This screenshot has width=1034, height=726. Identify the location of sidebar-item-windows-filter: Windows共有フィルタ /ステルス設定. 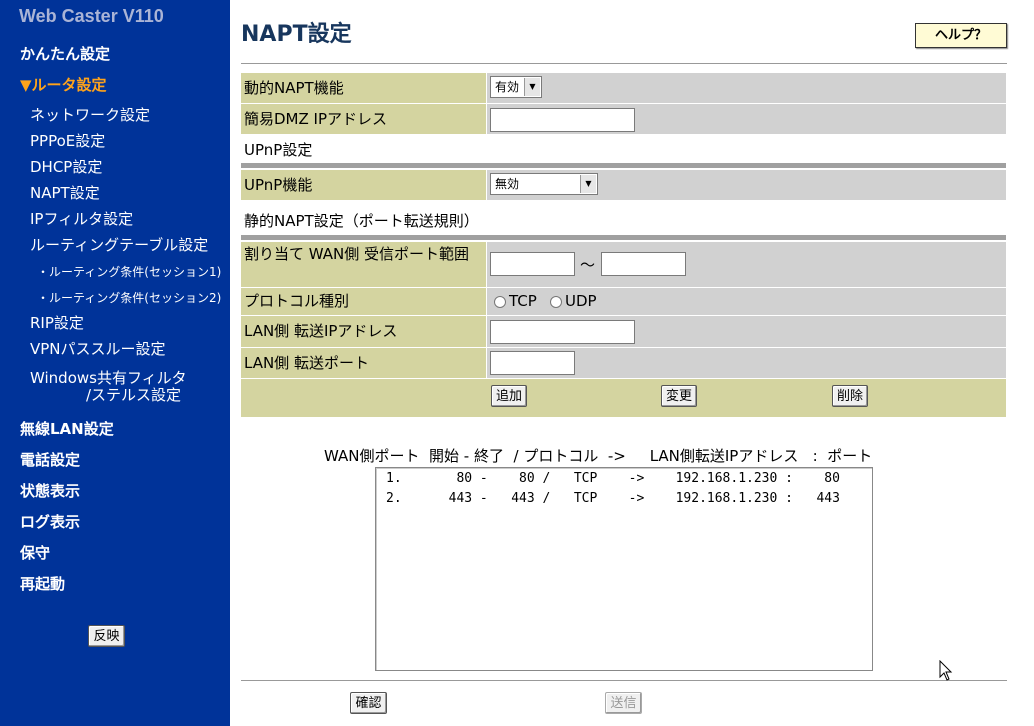
(108, 385).